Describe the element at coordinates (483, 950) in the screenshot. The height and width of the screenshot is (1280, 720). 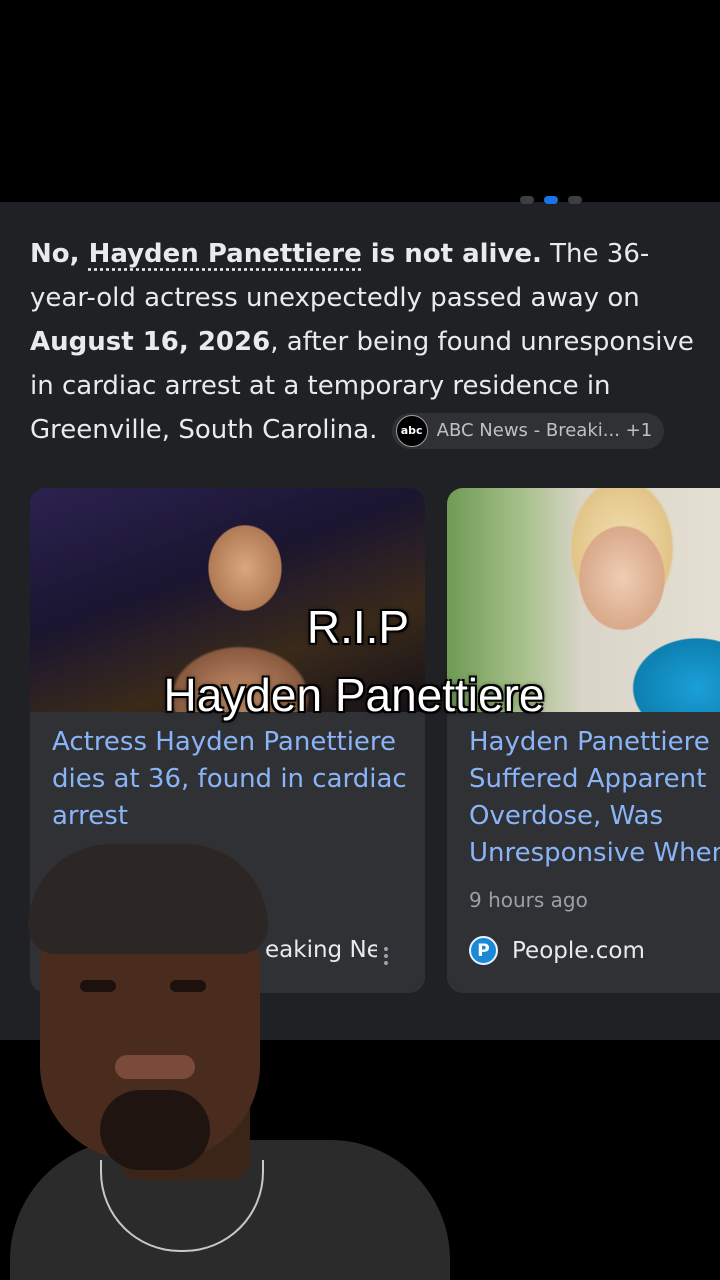
I see `people-logo-icon: P` at that location.